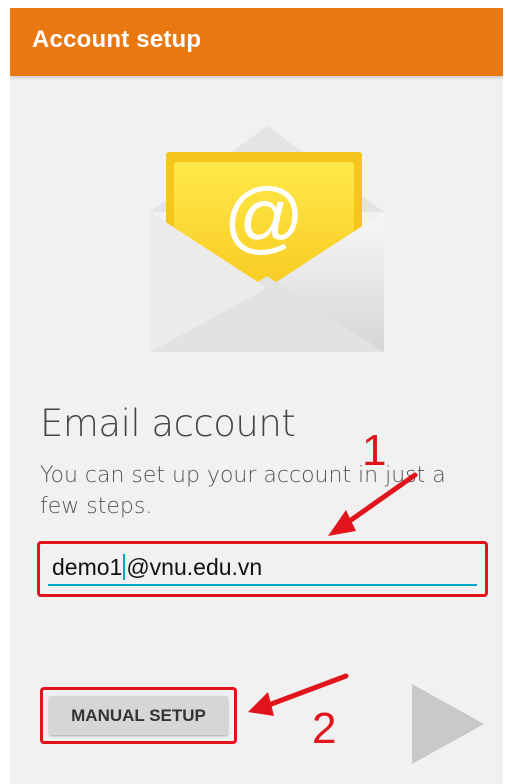 This screenshot has width=505, height=784. Describe the element at coordinates (374, 450) in the screenshot. I see `annotation-step-1: 1` at that location.